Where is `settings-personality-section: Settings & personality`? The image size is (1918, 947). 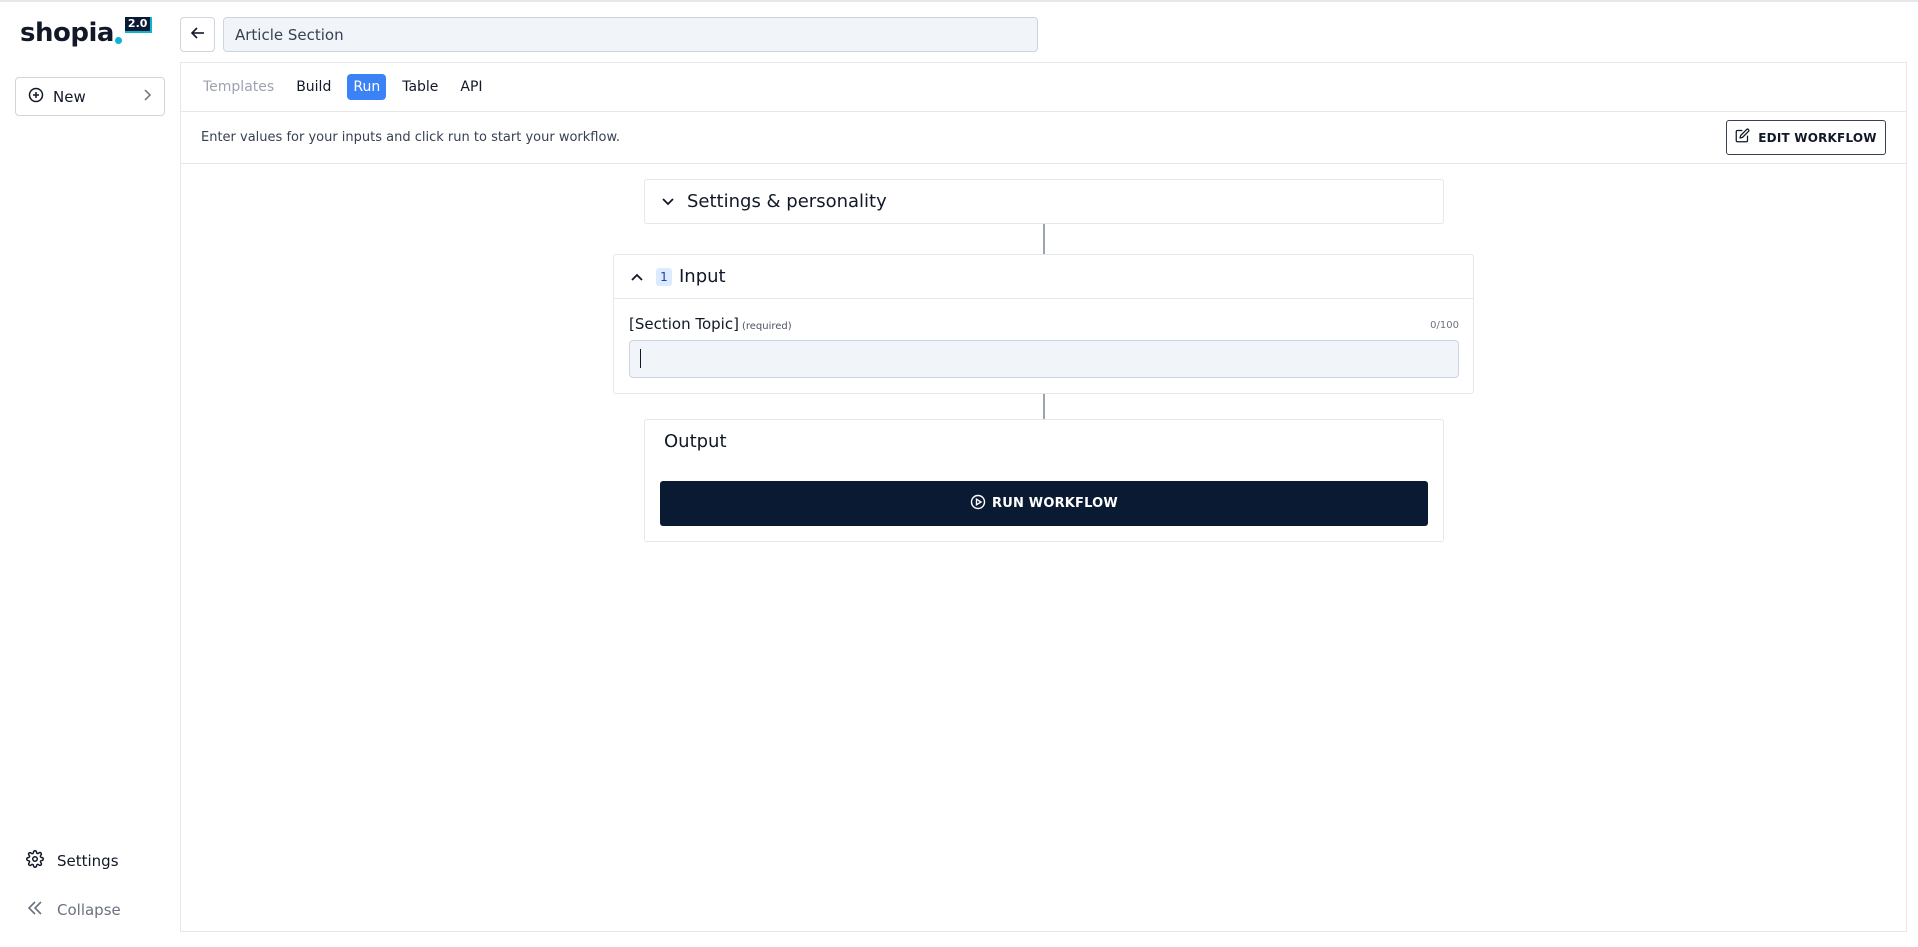 settings-personality-section: Settings & personality is located at coordinates (1044, 201).